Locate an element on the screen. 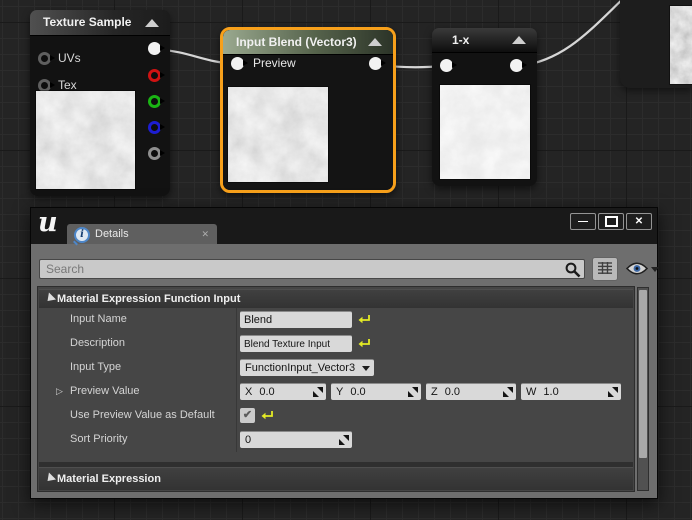  minimize-button: — is located at coordinates (583, 221).